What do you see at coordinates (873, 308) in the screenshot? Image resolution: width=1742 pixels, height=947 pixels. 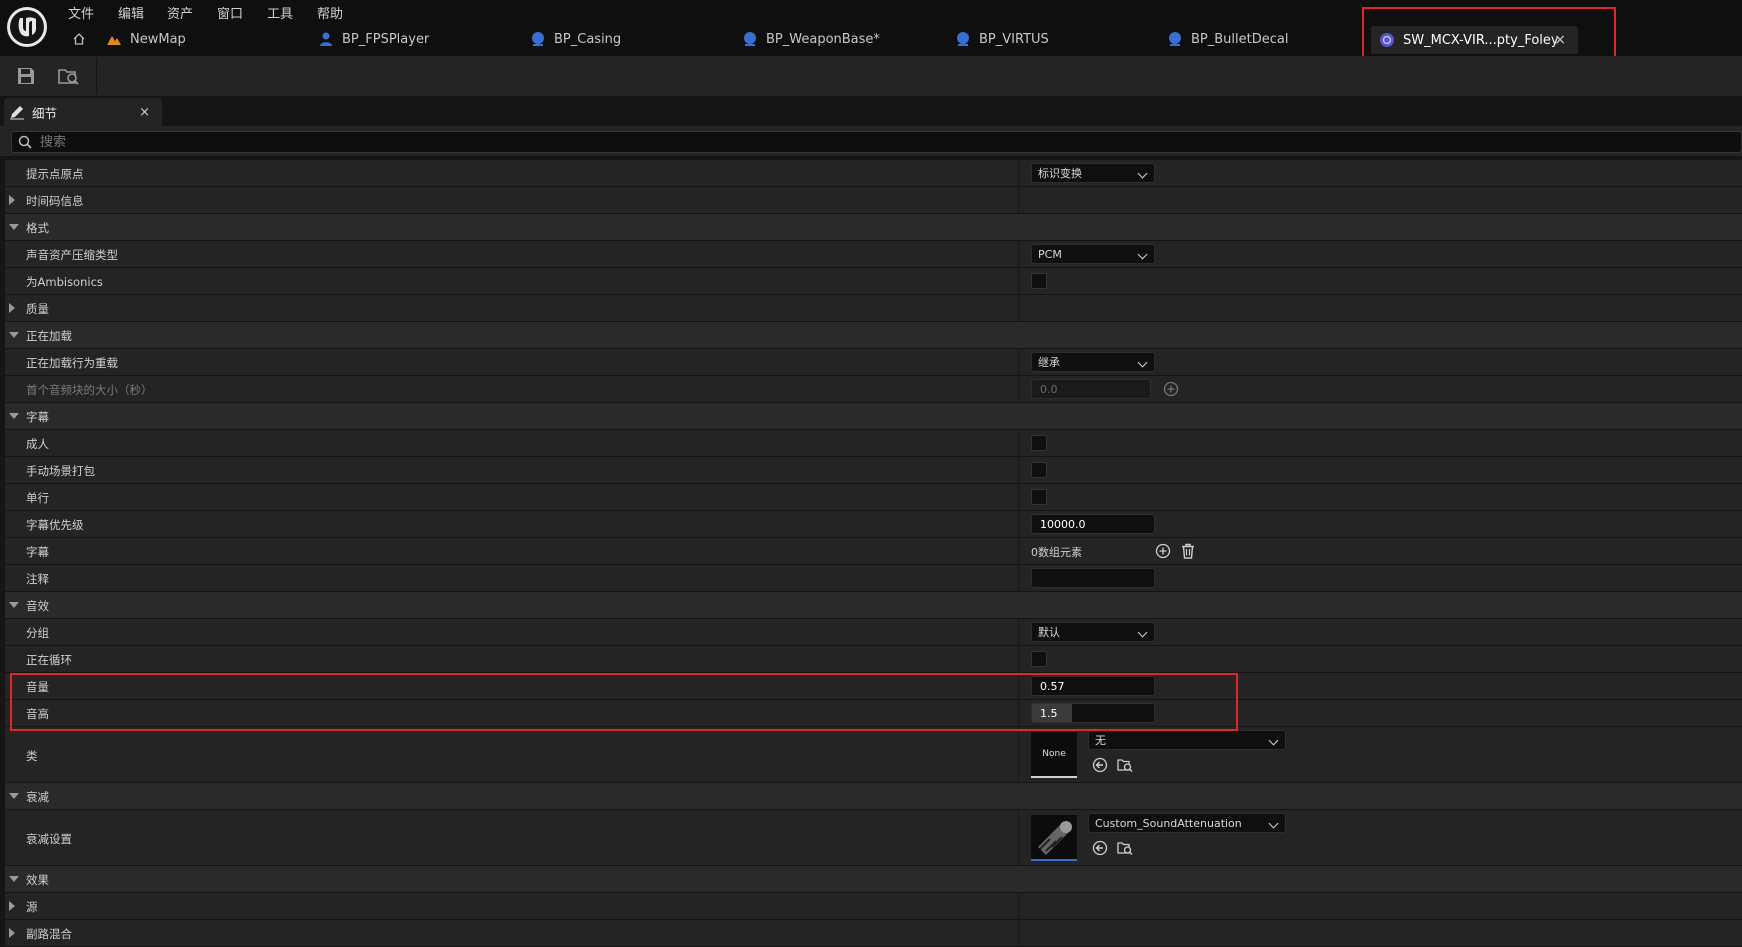 I see `property-row-quality: 质量` at bounding box center [873, 308].